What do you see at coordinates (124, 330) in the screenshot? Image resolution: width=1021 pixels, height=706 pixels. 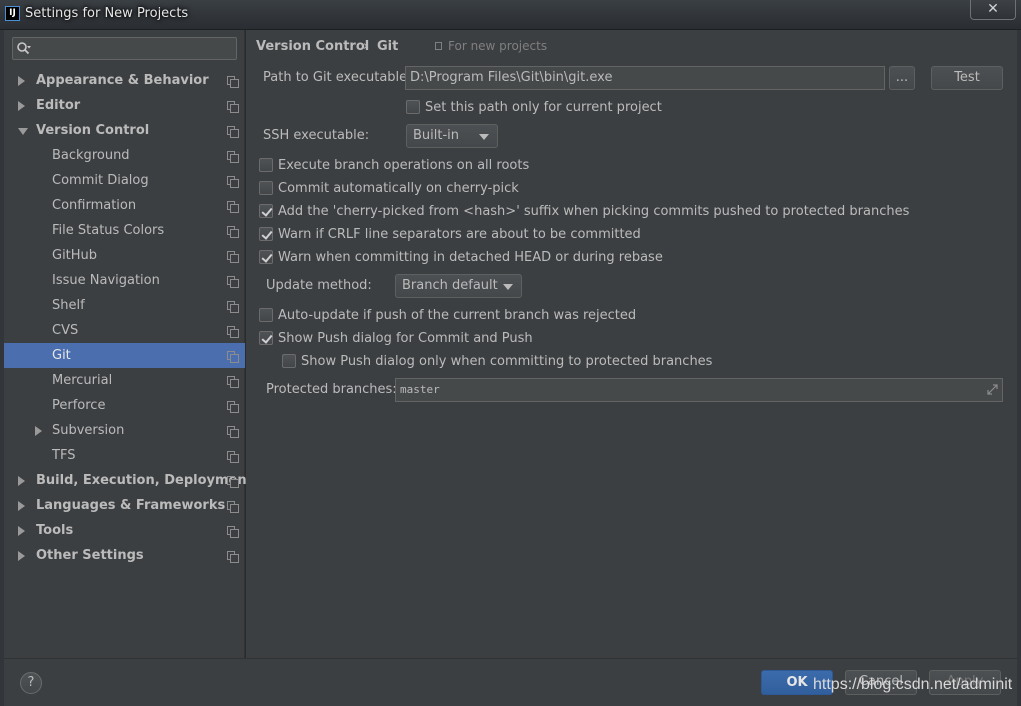 I see `sidebar-item: CVS` at bounding box center [124, 330].